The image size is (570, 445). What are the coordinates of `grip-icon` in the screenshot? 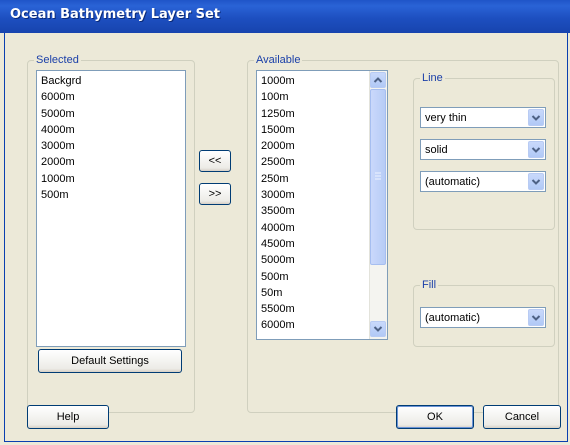 It's located at (378, 176).